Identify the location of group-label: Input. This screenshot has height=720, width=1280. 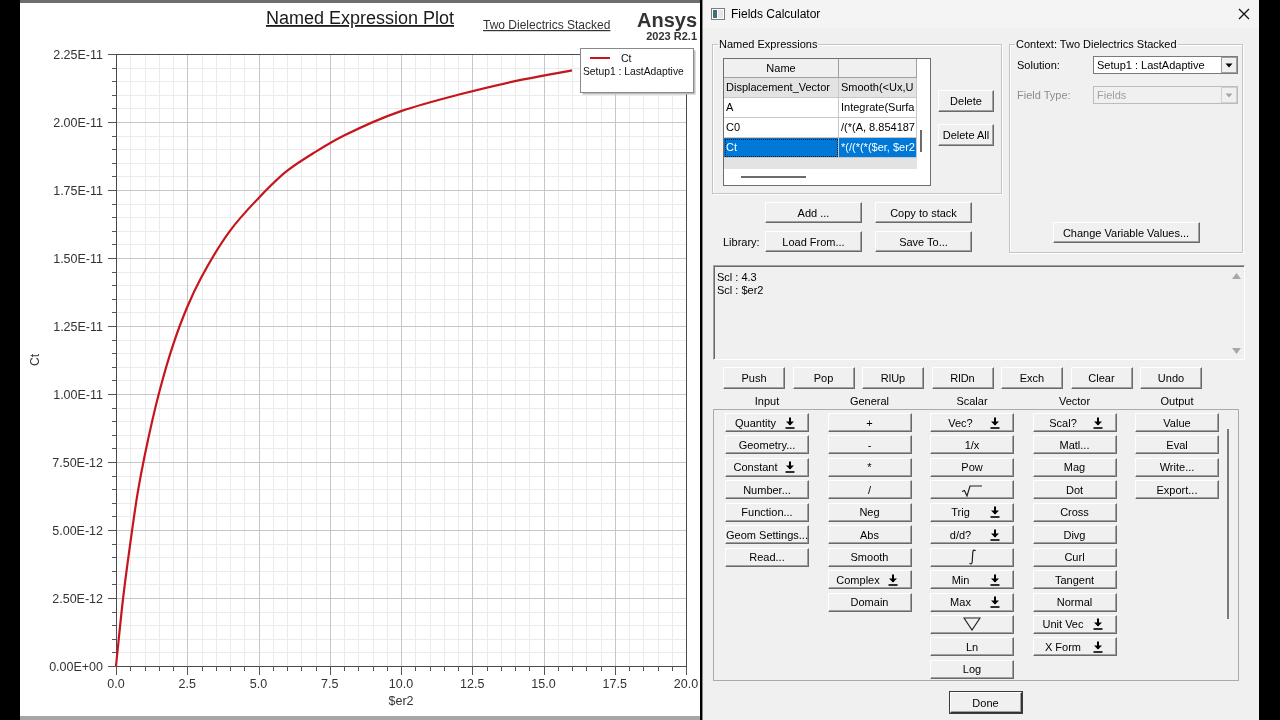
(767, 401).